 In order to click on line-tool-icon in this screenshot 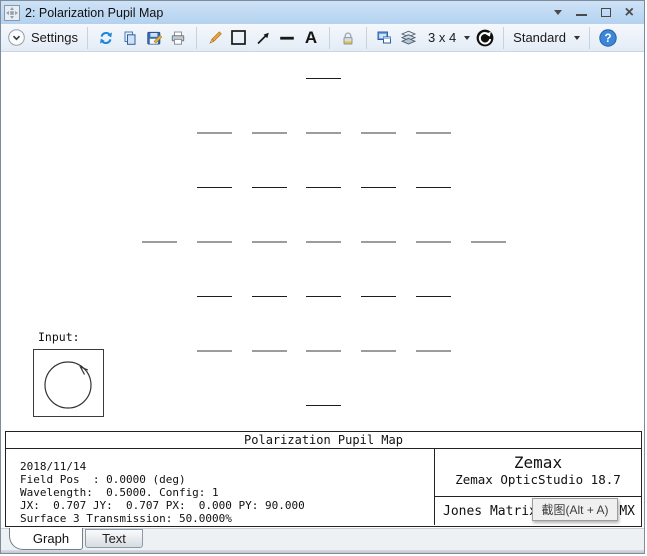, I will do `click(287, 38)`.